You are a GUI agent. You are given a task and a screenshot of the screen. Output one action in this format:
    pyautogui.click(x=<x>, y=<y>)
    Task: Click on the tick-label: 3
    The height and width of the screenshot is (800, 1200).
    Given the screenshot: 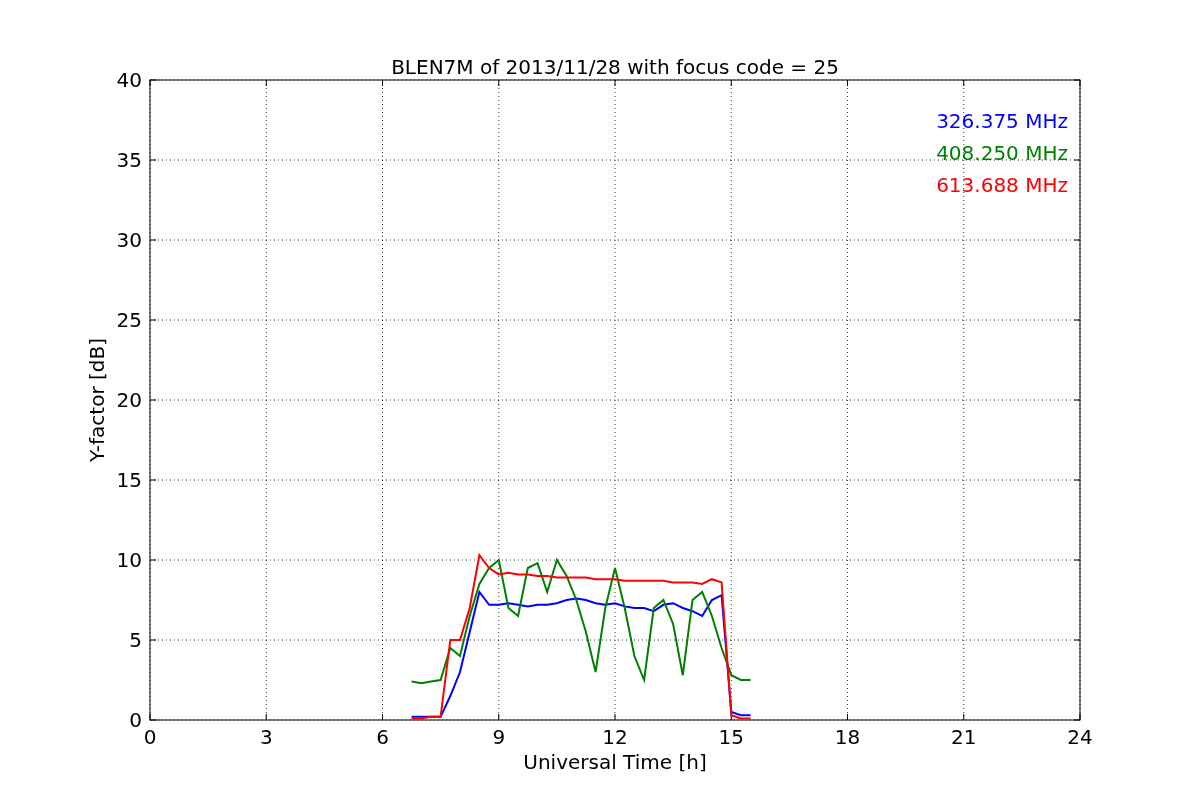 What is the action you would take?
    pyautogui.click(x=266, y=737)
    